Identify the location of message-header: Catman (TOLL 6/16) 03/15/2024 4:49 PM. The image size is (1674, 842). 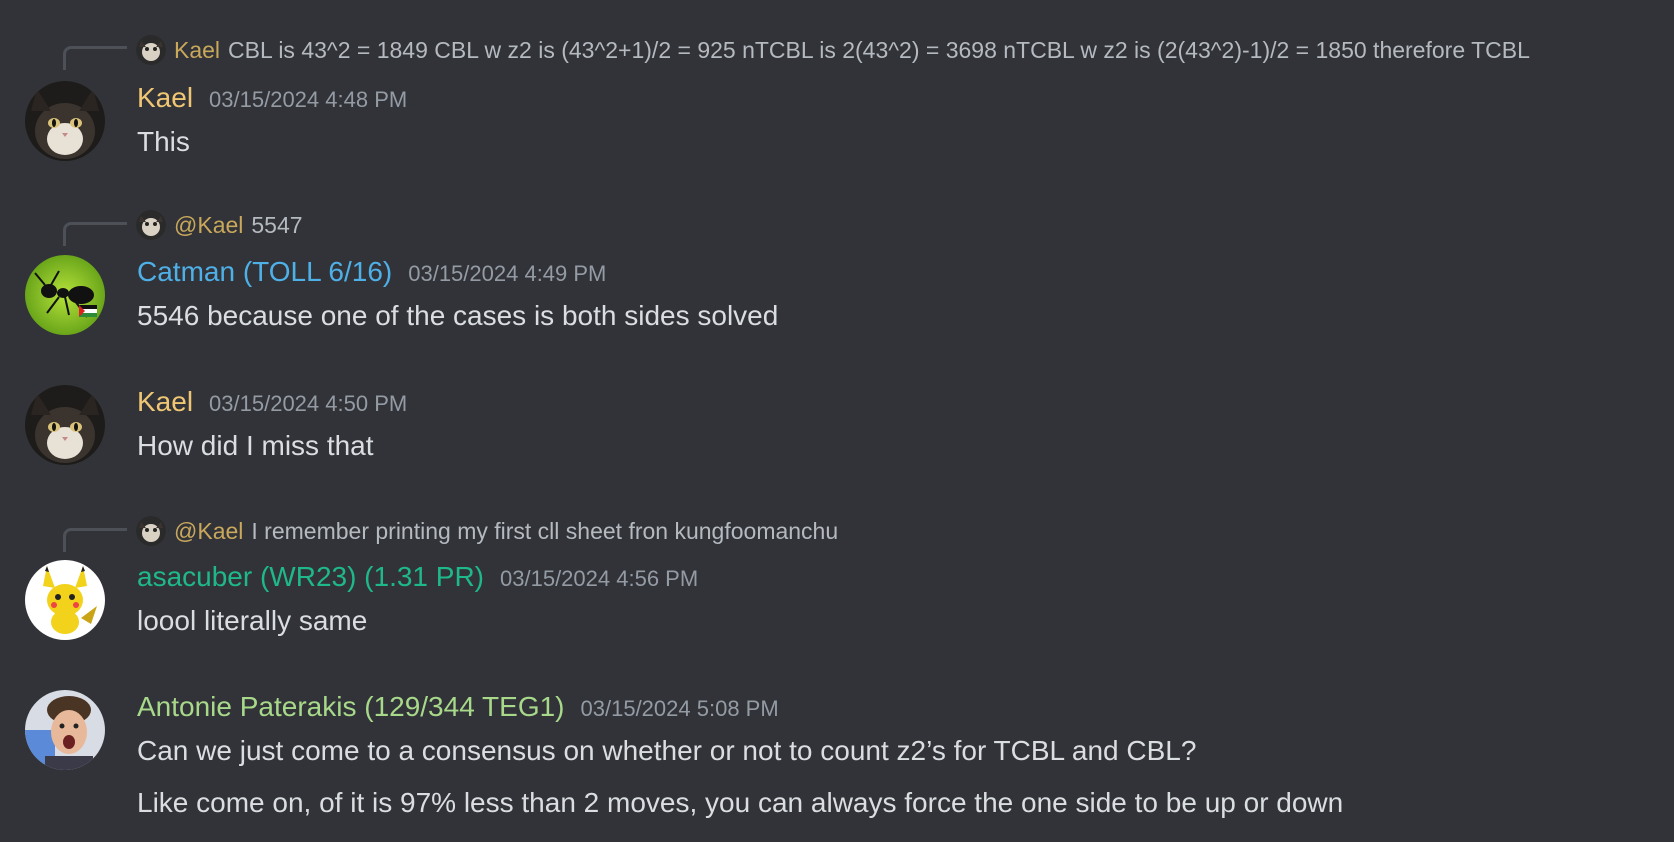
(371, 272).